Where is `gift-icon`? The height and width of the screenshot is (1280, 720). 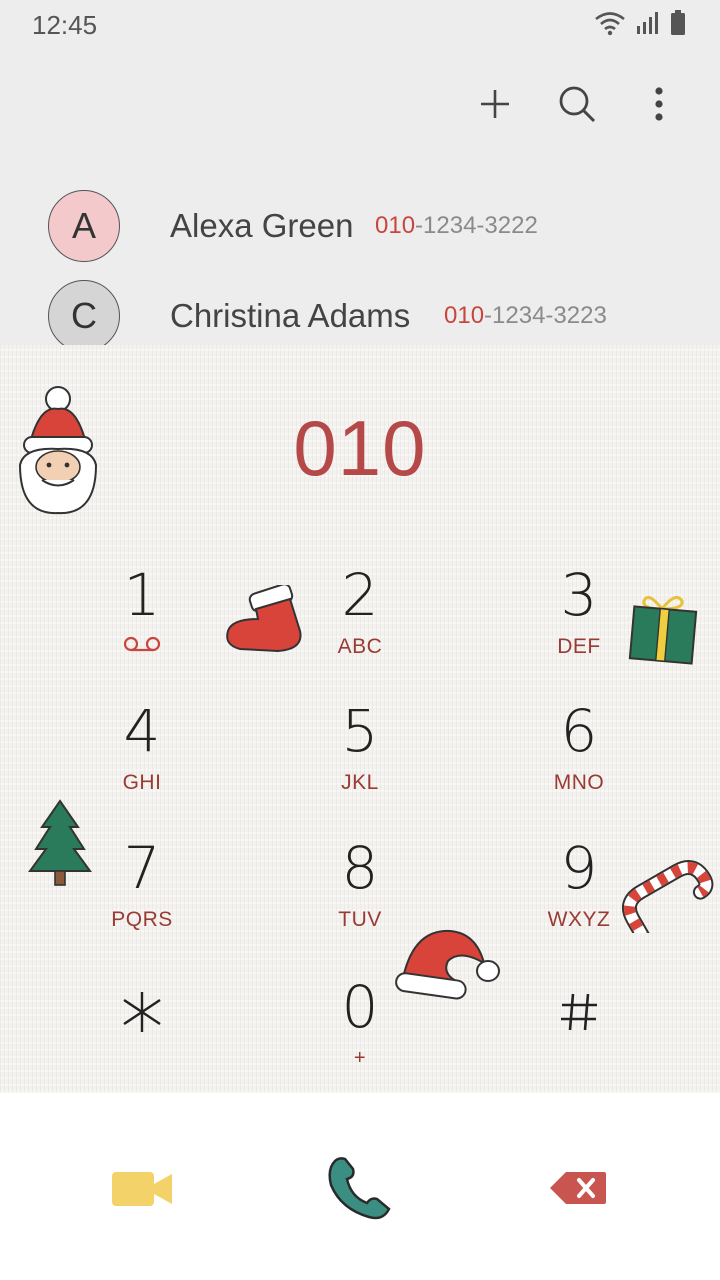
gift-icon is located at coordinates (663, 630).